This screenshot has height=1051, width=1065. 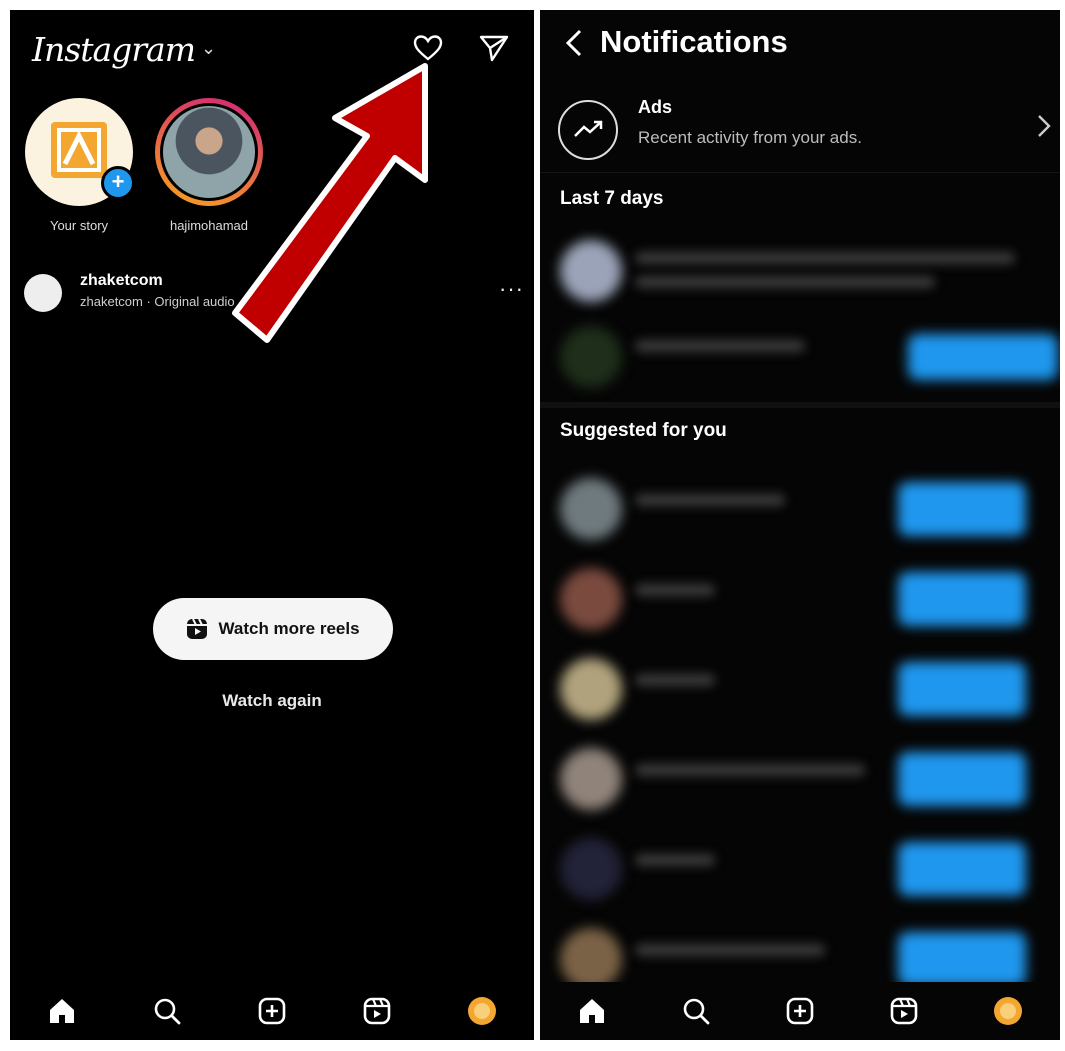 What do you see at coordinates (43, 293) in the screenshot?
I see `post-avatar` at bounding box center [43, 293].